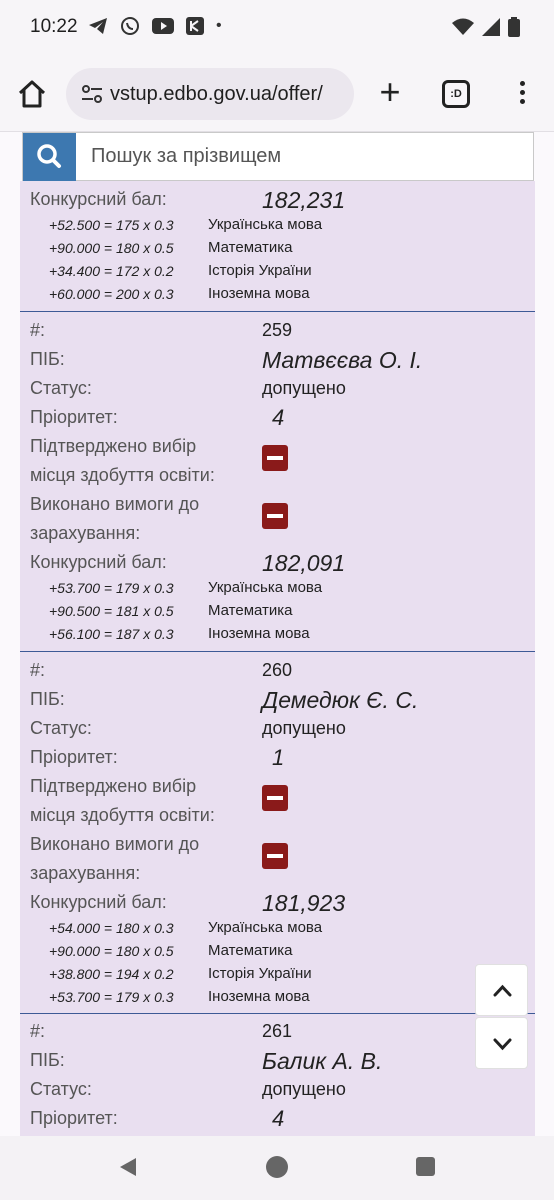 This screenshot has height=1200, width=554. Describe the element at coordinates (130, 26) in the screenshot. I see `viber-icon` at that location.